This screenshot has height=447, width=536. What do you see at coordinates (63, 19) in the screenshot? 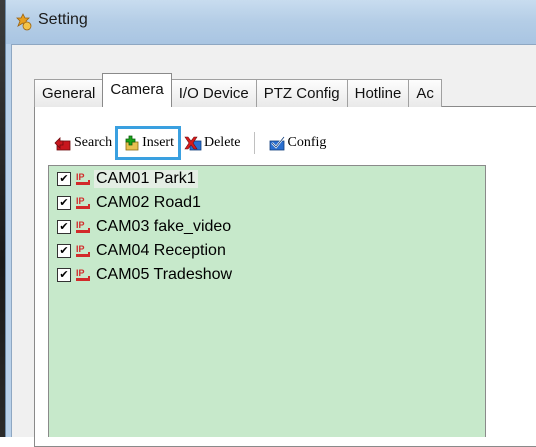
I see `window-title: Setting` at bounding box center [63, 19].